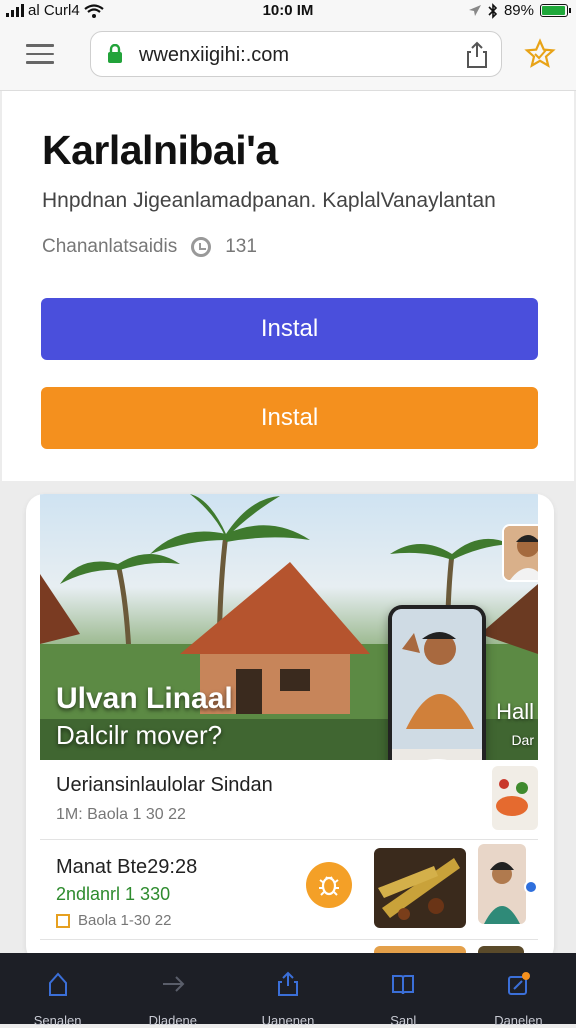  What do you see at coordinates (540, 54) in the screenshot?
I see `bookmark-star-icon` at bounding box center [540, 54].